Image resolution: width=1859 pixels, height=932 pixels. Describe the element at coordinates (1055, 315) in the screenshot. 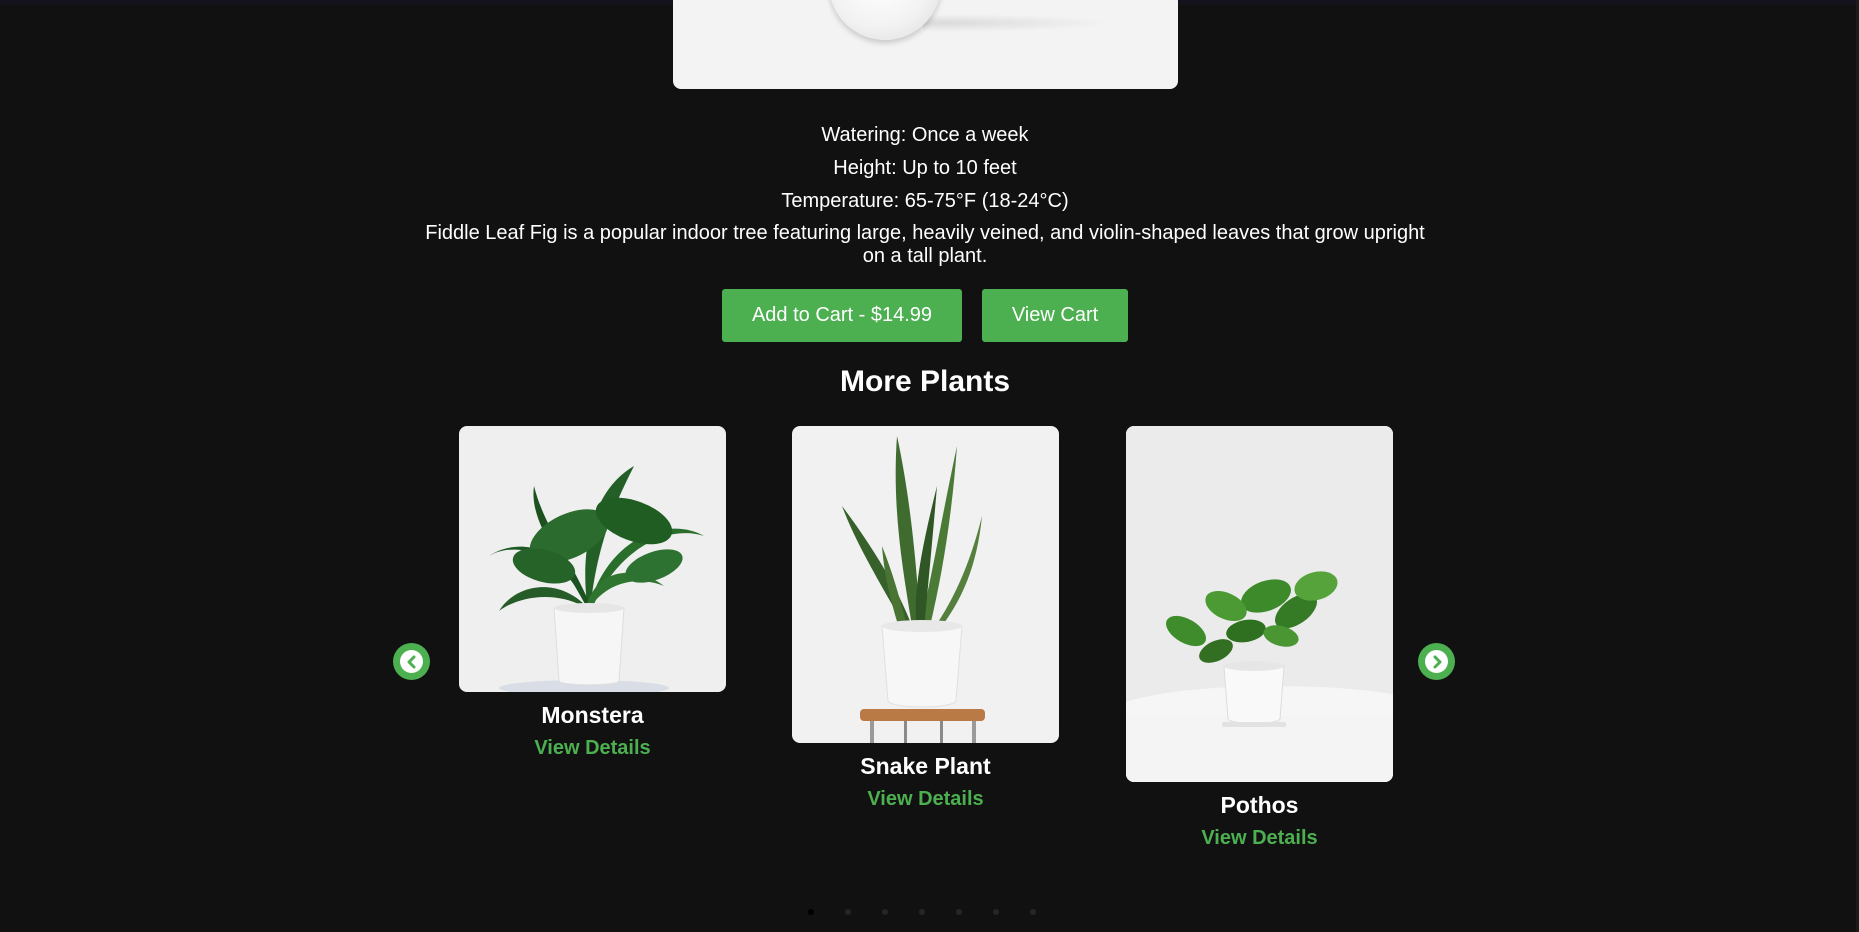

I see `view-cart-button: View Cart` at that location.